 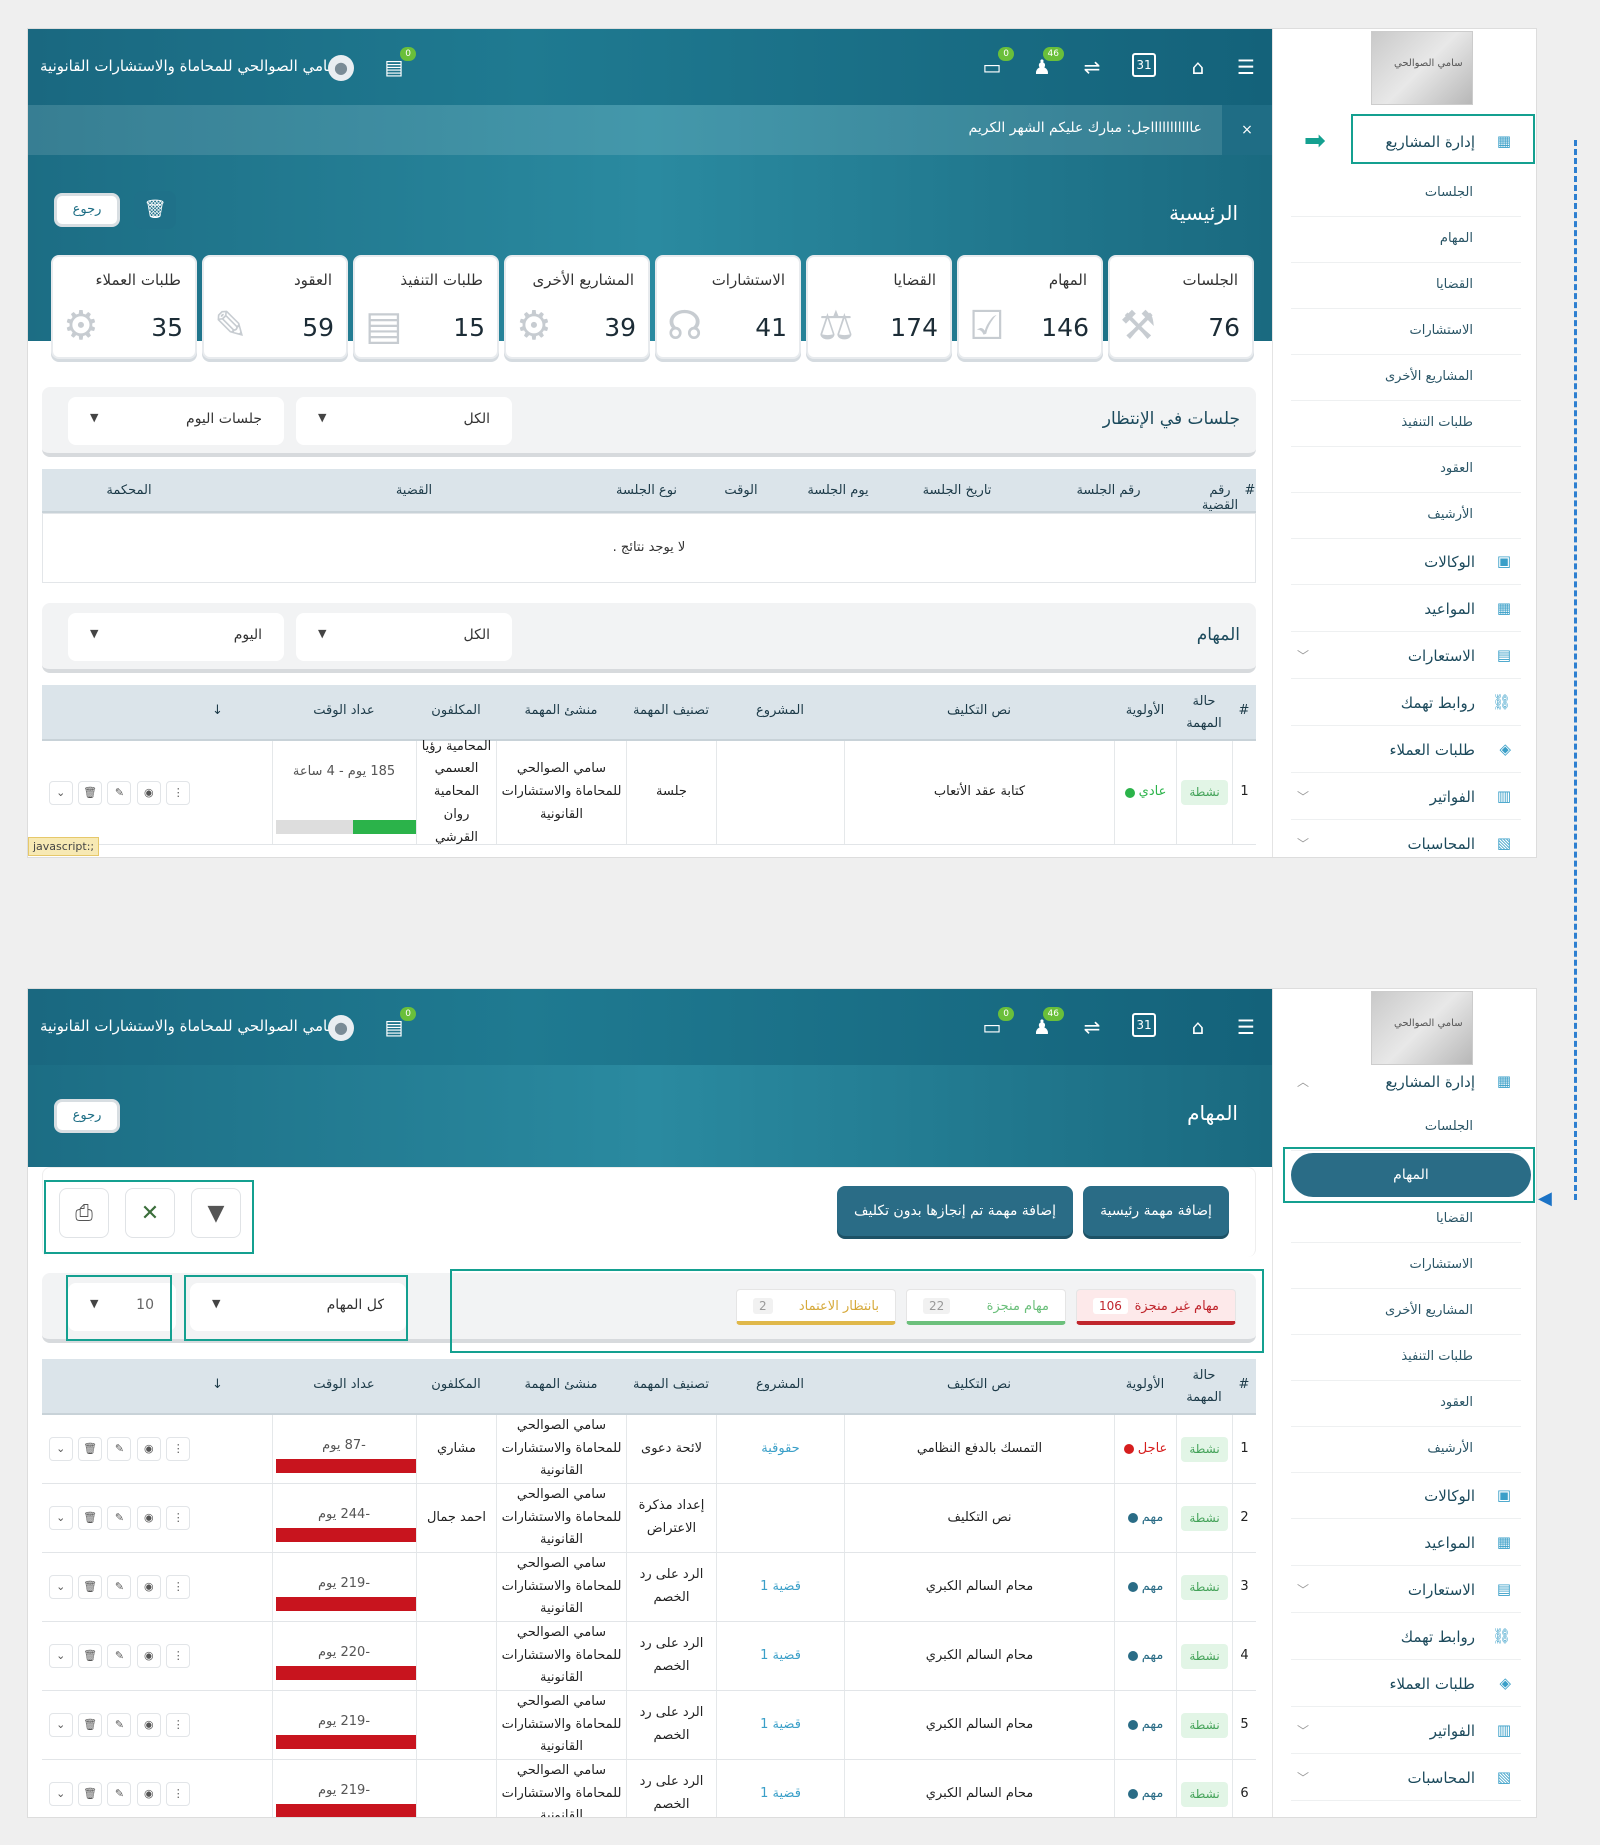 I want to click on stat-card: العقود 59 ✎, so click(x=275, y=307).